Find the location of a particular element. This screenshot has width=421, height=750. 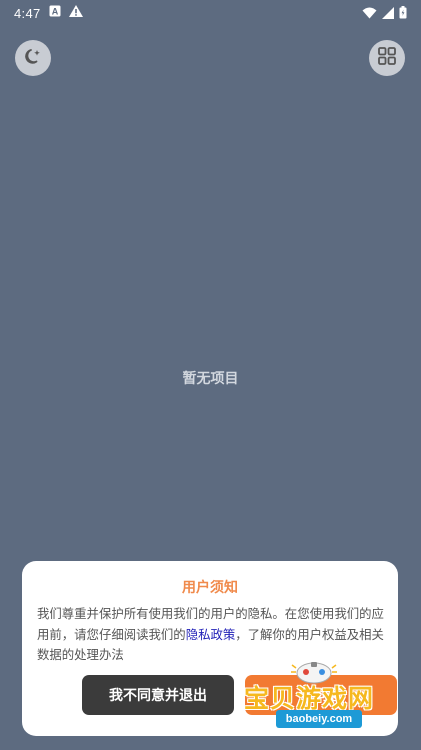

a-box-icon: A is located at coordinates (55, 13).